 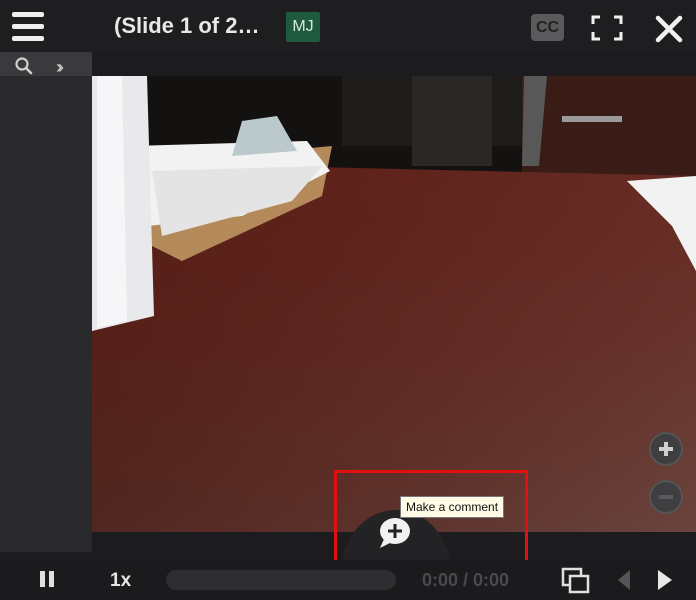 I want to click on zoom-out-button, so click(x=666, y=497).